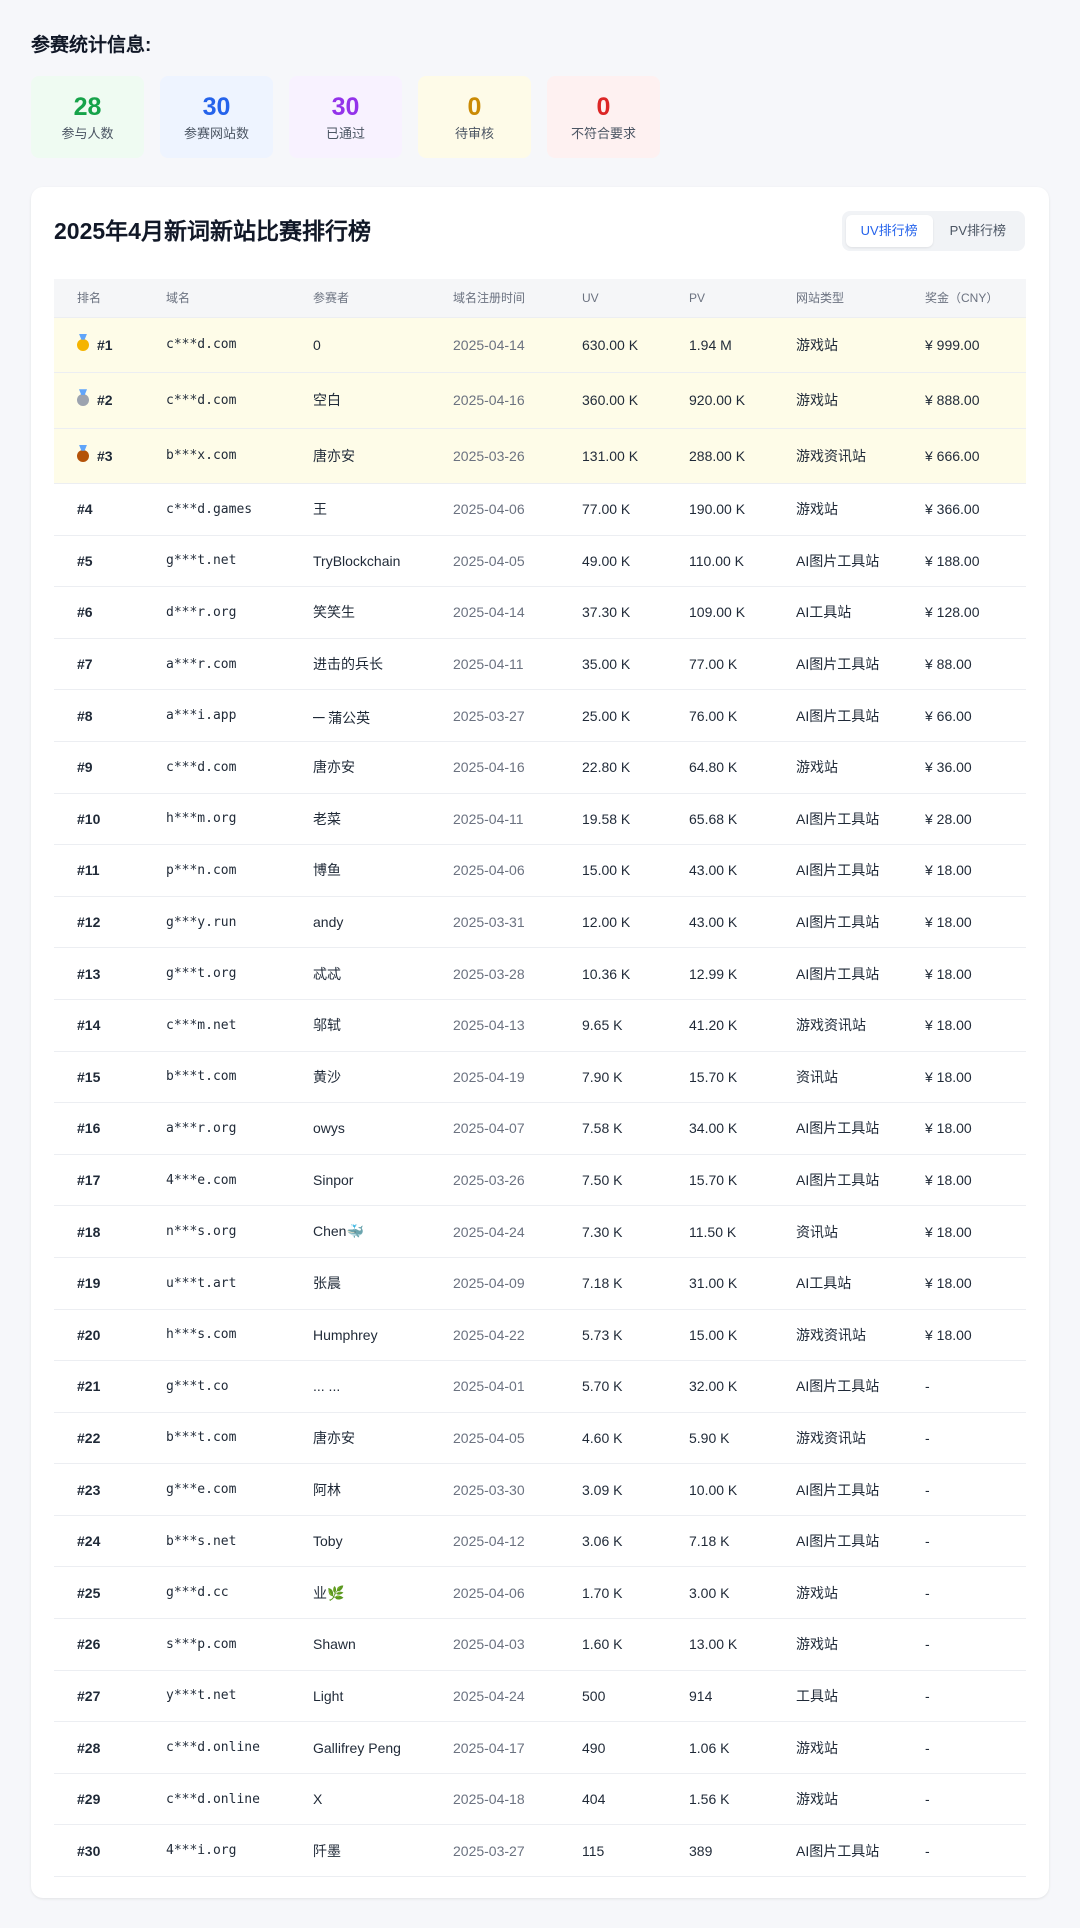  Describe the element at coordinates (494, 922) in the screenshot. I see `cell-registration-date: 2025-03-31` at that location.